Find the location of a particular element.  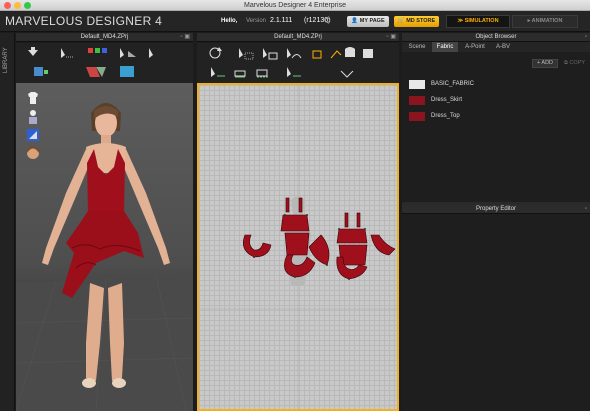

polygon-icon is located at coordinates (317, 54).